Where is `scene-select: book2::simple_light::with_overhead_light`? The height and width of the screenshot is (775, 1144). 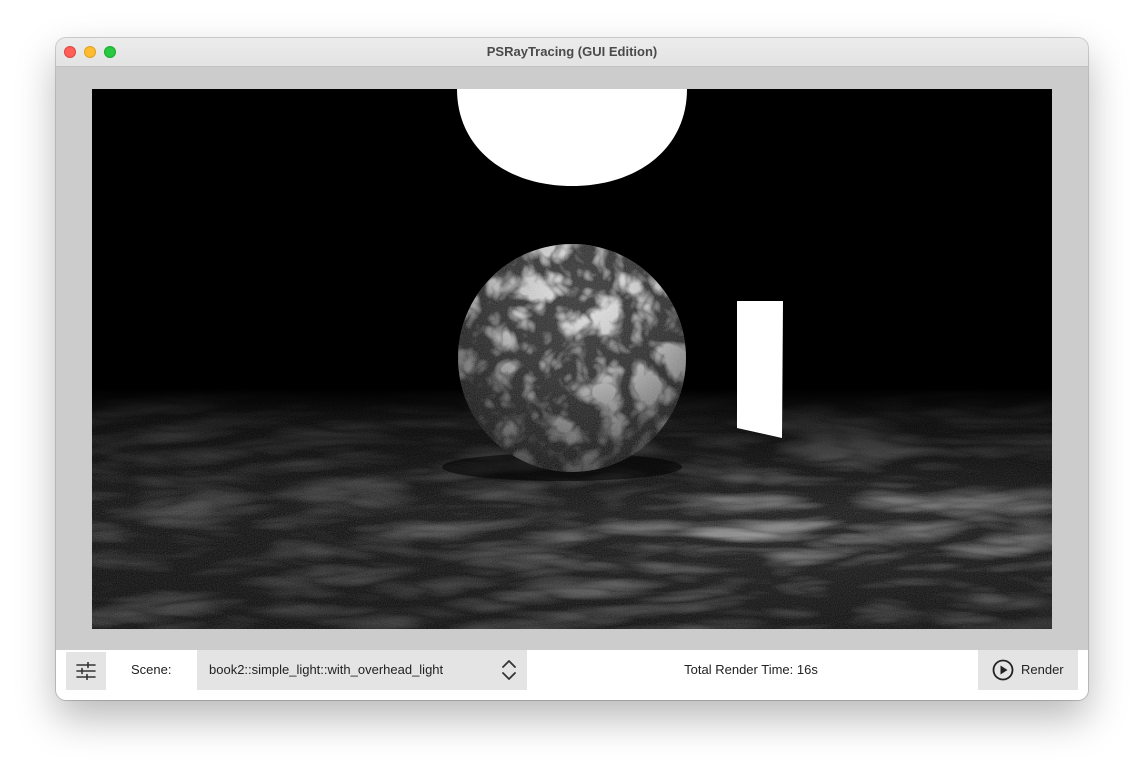
scene-select: book2::simple_light::with_overhead_light is located at coordinates (362, 670).